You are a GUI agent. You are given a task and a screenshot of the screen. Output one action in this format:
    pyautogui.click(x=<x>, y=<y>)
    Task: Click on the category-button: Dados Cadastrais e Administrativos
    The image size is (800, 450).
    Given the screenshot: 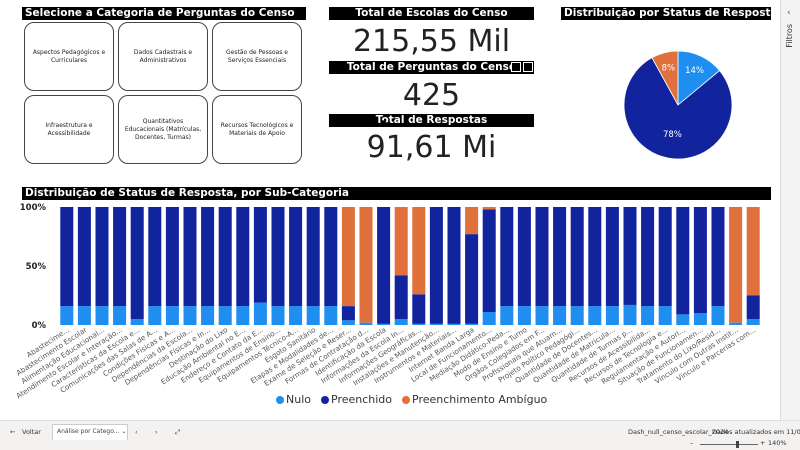 What is the action you would take?
    pyautogui.click(x=163, y=56)
    